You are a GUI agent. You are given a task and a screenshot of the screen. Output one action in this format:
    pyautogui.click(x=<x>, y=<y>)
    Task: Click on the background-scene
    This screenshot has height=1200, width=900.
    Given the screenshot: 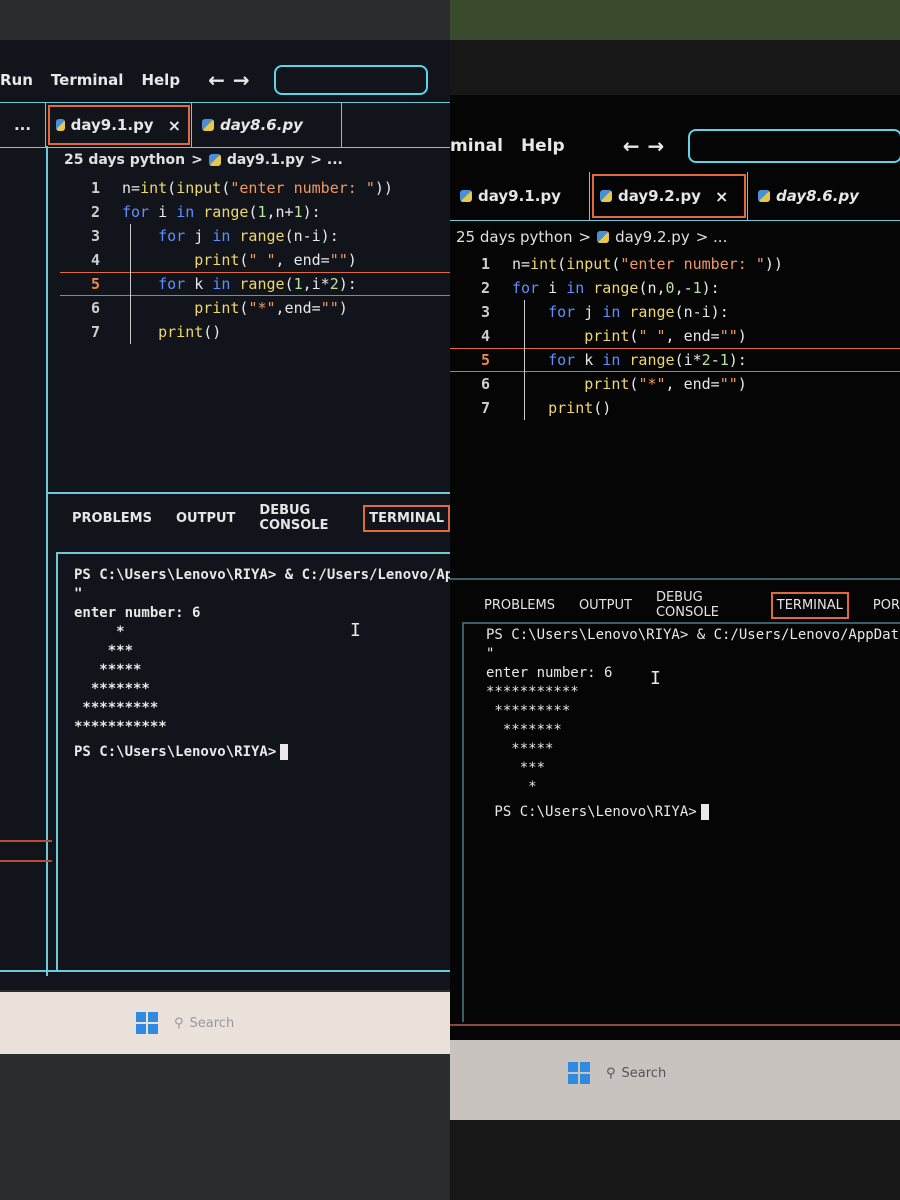 What is the action you would take?
    pyautogui.click(x=675, y=20)
    